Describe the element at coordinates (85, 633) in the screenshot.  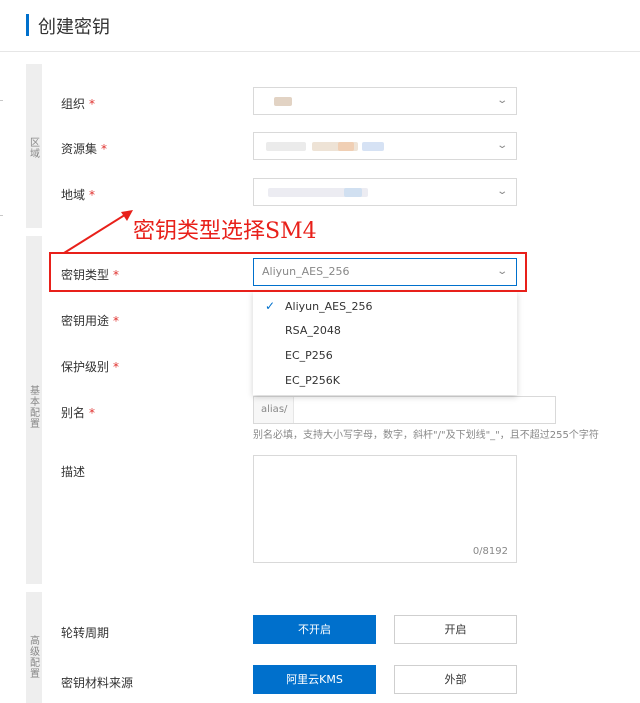
I see `rotation-field-label: 轮转周期` at that location.